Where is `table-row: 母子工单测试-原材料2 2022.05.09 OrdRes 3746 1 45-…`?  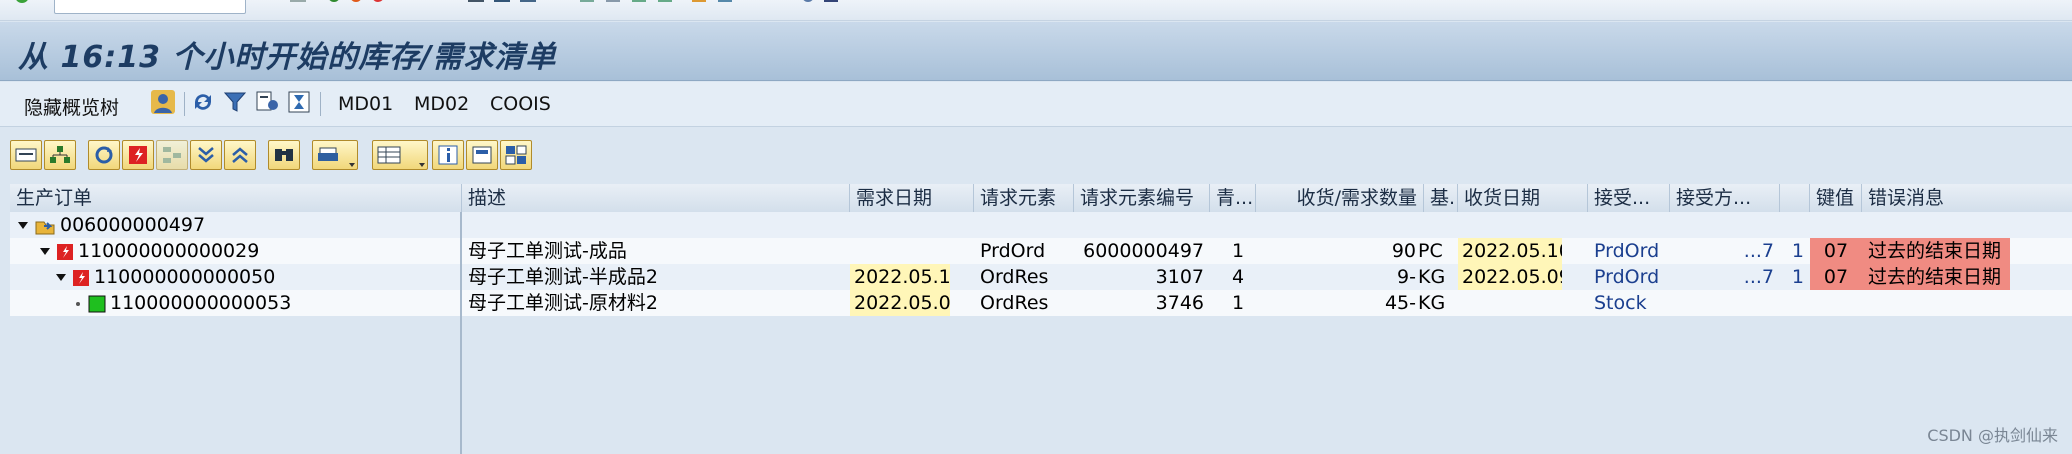
table-row: 母子工单测试-原材料2 2022.05.09 OrdRes 3746 1 45-… is located at coordinates (1267, 303).